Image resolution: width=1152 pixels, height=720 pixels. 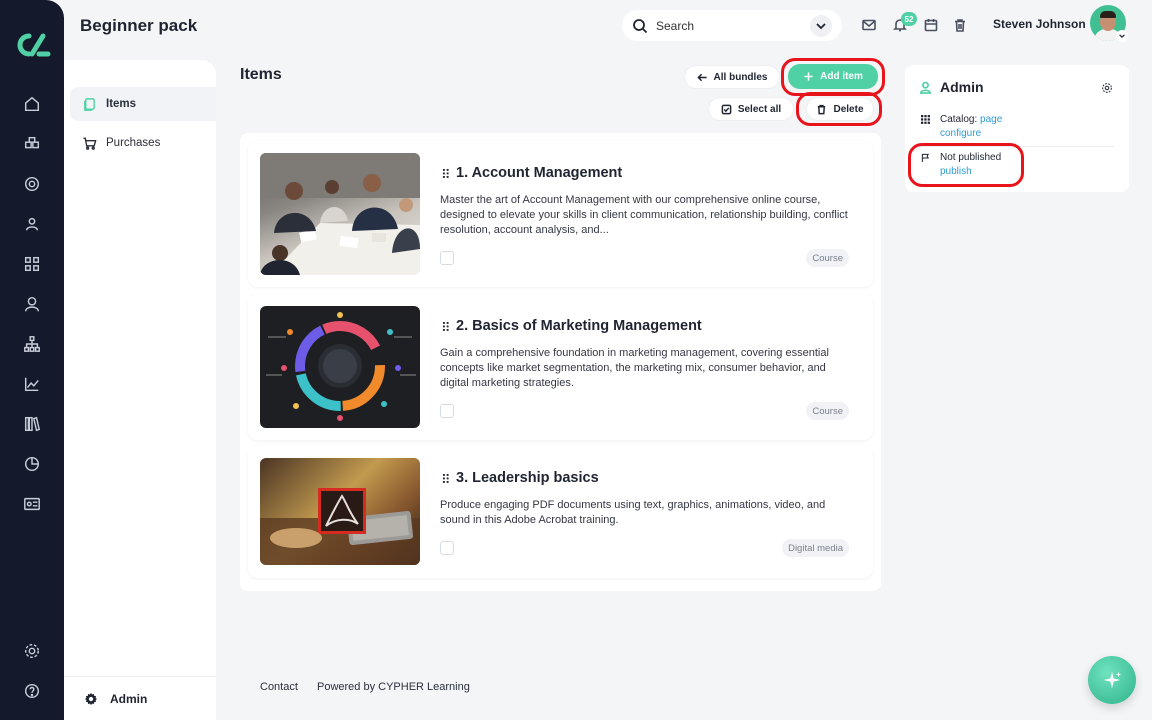 I want to click on arrow-left-icon, so click(x=701, y=77).